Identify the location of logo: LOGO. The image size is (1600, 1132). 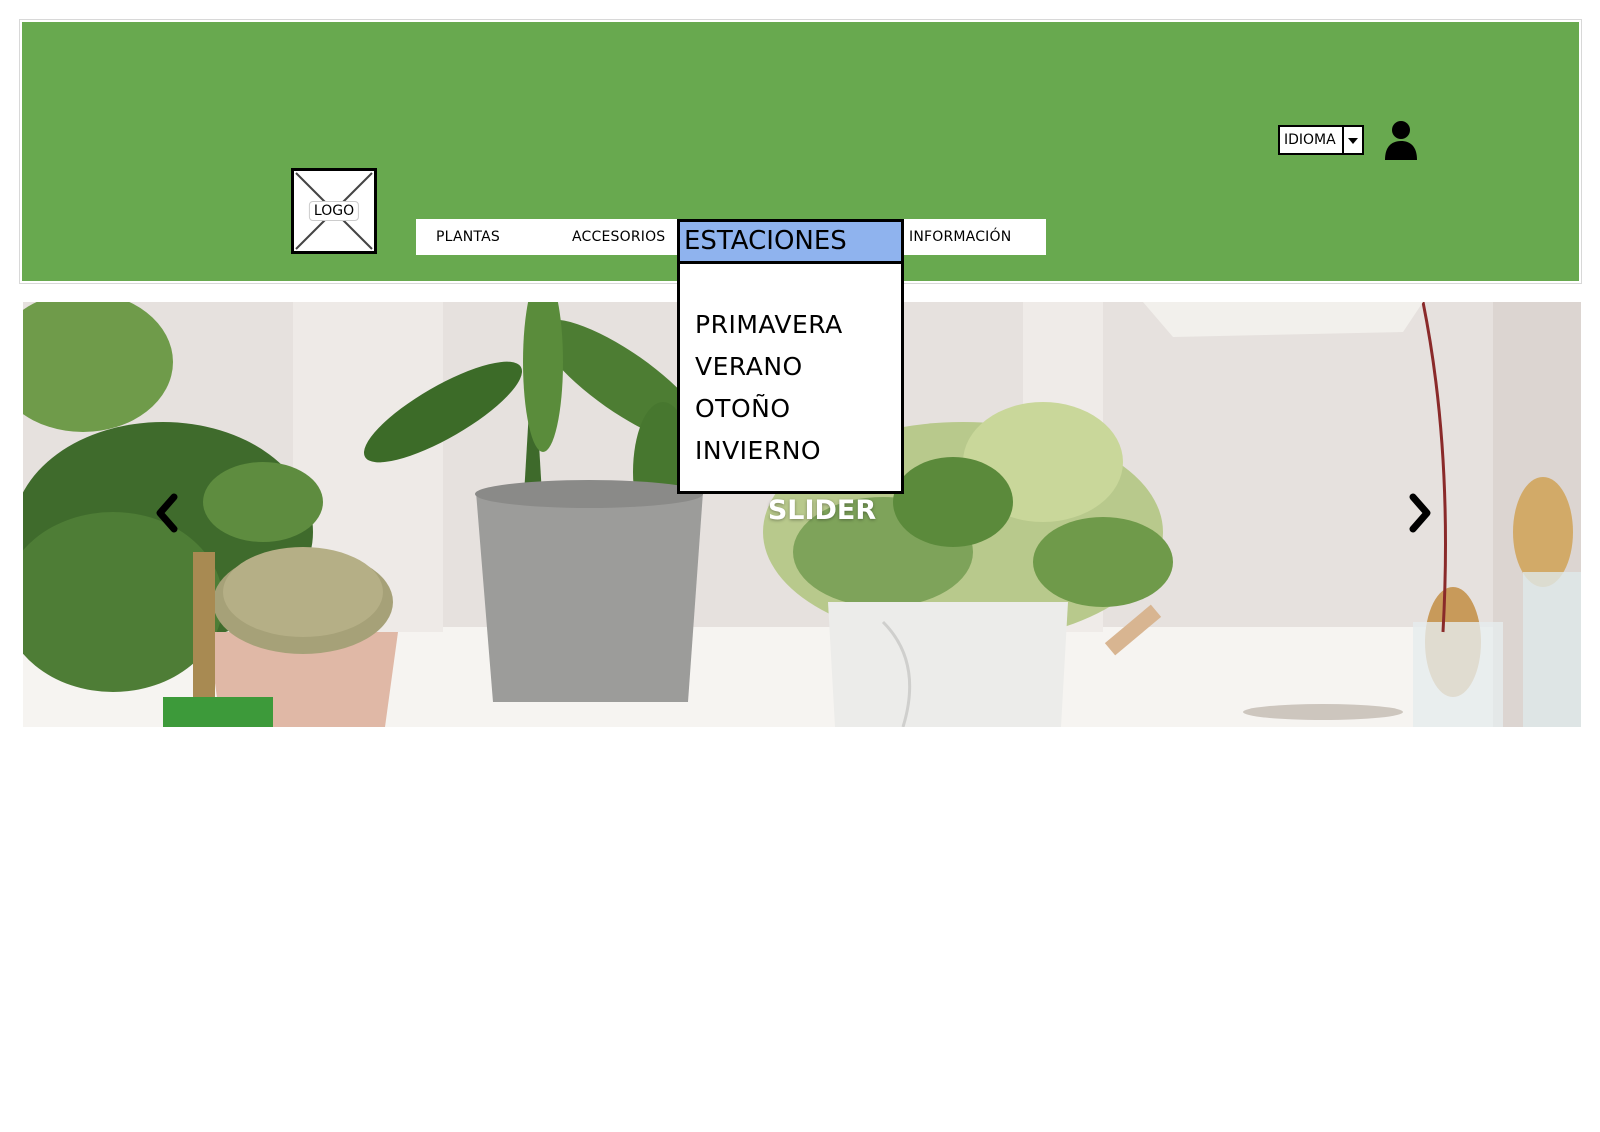
(334, 211).